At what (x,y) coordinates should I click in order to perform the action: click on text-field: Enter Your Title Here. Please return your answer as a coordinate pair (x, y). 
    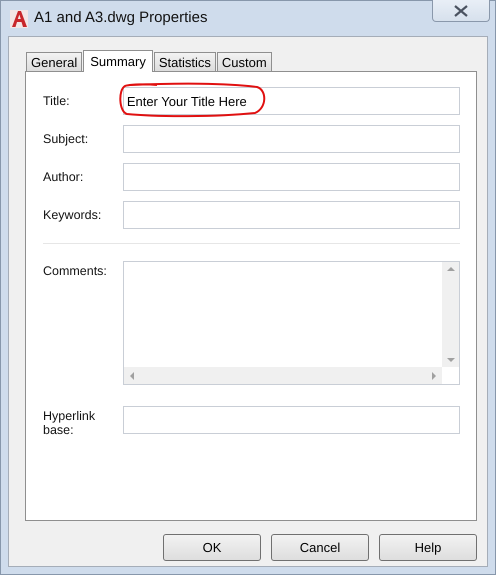
    Looking at the image, I should click on (291, 101).